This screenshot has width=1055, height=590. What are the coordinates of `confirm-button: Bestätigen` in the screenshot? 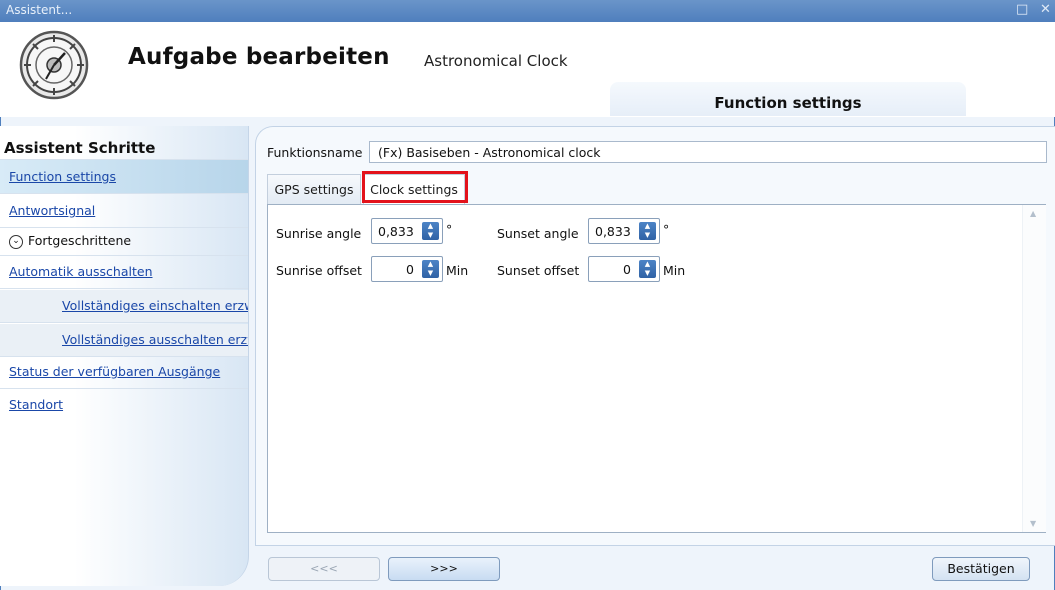 It's located at (981, 569).